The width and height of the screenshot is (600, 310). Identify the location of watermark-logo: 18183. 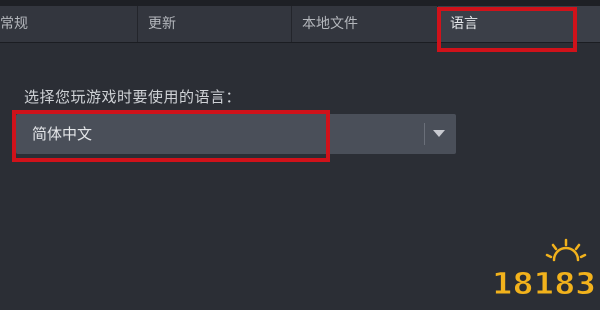
(544, 270).